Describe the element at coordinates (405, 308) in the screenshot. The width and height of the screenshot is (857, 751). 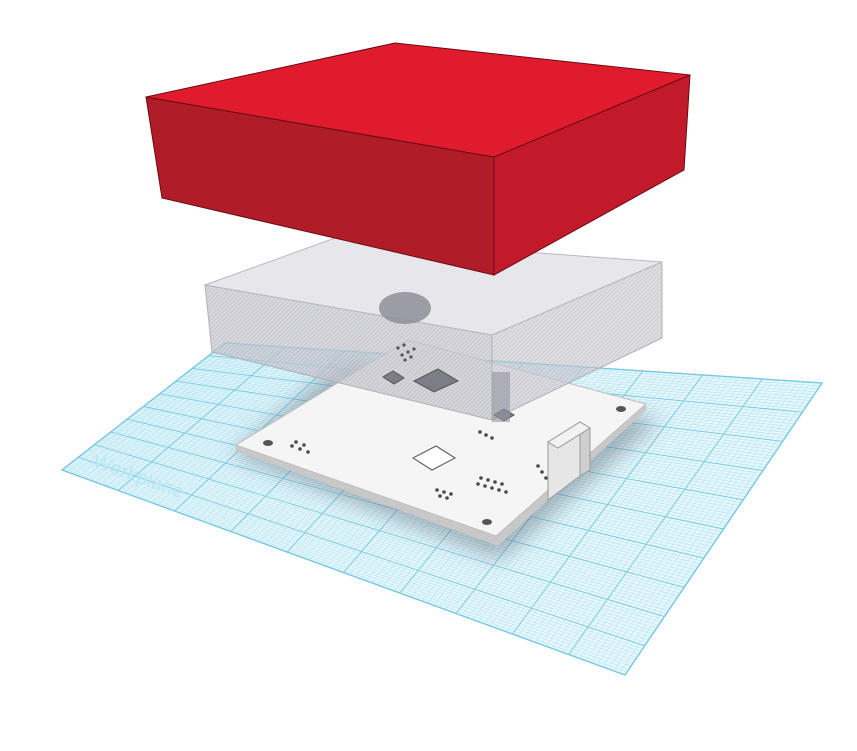
I see `hole-cylinder` at that location.